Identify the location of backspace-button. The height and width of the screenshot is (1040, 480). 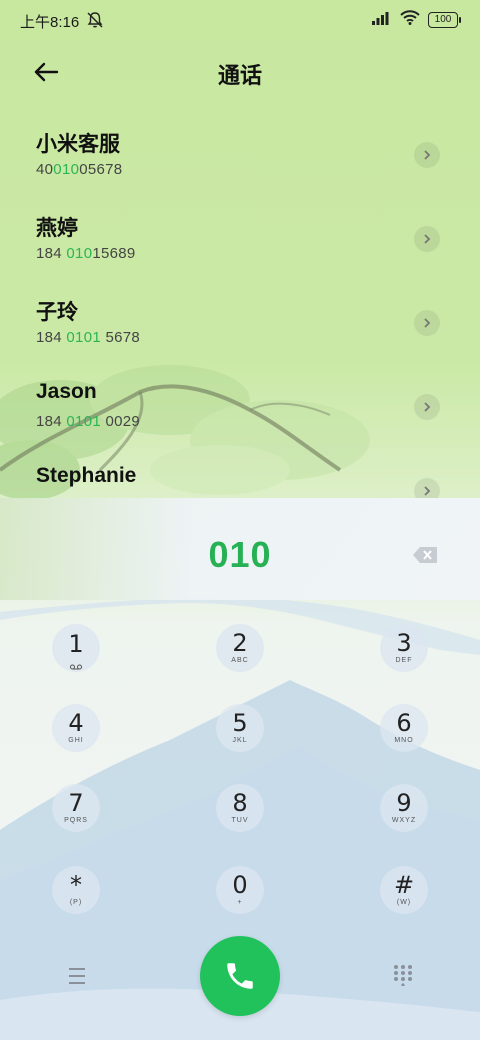
(425, 555).